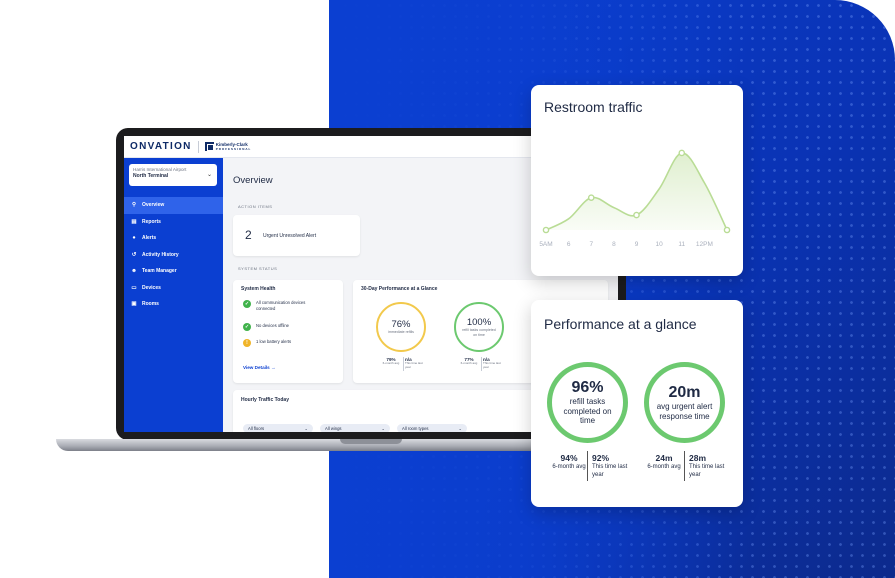 The image size is (895, 578). Describe the element at coordinates (399, 289) in the screenshot. I see `performance-30day-title: 30-Day Performance at a Glance` at that location.